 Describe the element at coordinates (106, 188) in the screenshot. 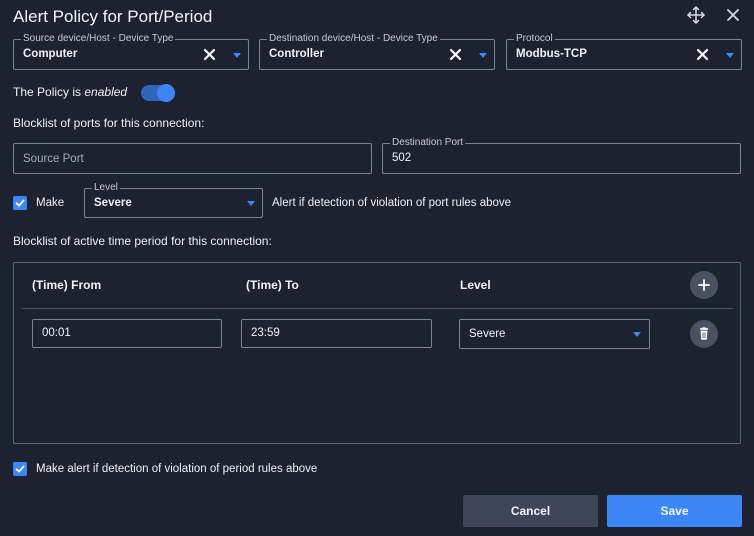

I see `port-level-legend: Level` at that location.